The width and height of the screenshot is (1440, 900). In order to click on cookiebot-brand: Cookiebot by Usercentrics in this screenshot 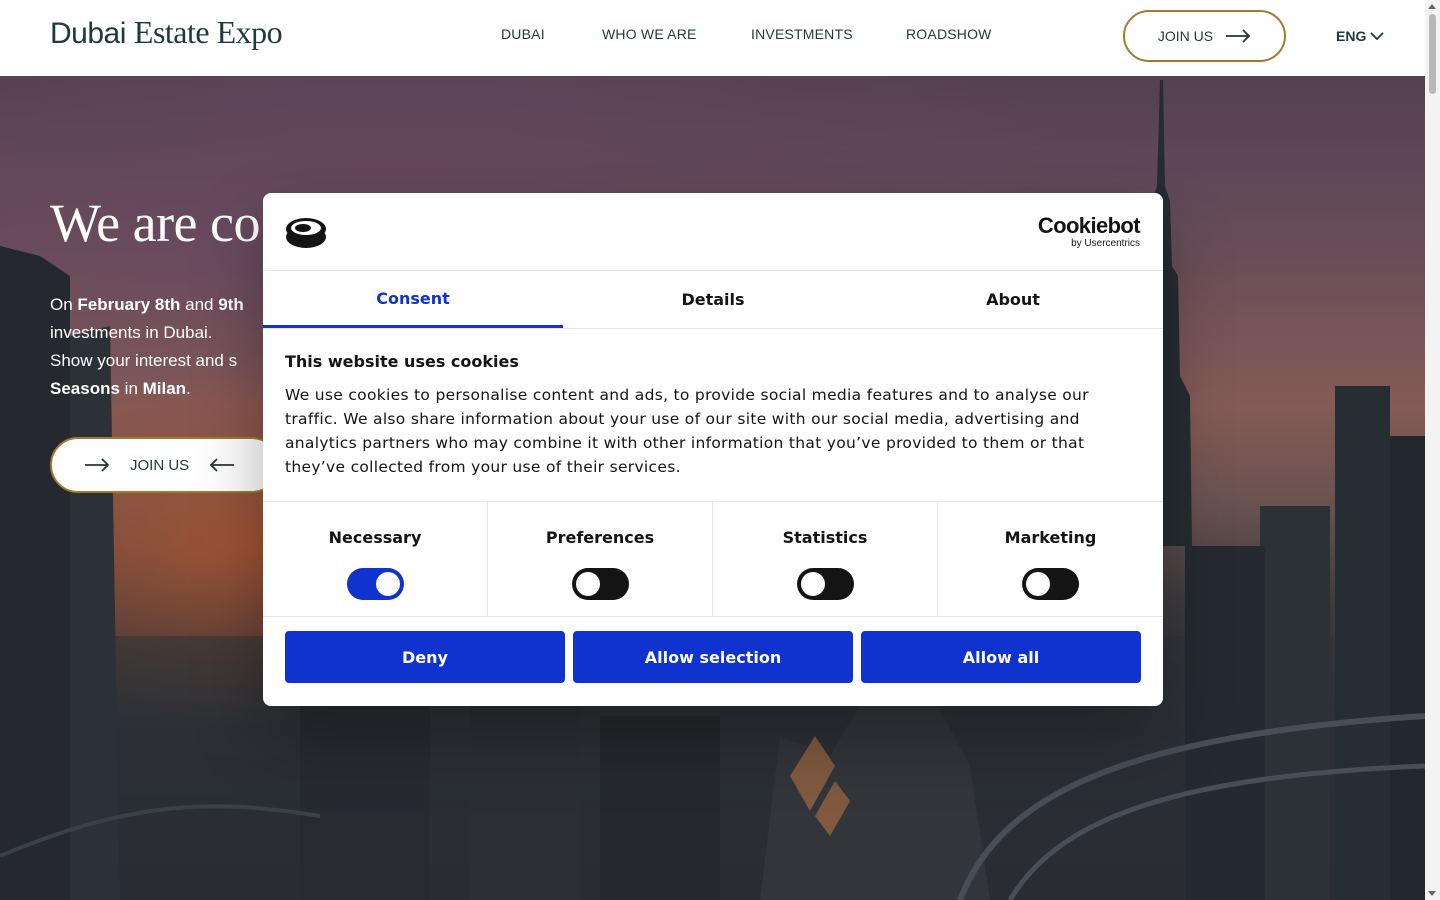, I will do `click(1089, 231)`.